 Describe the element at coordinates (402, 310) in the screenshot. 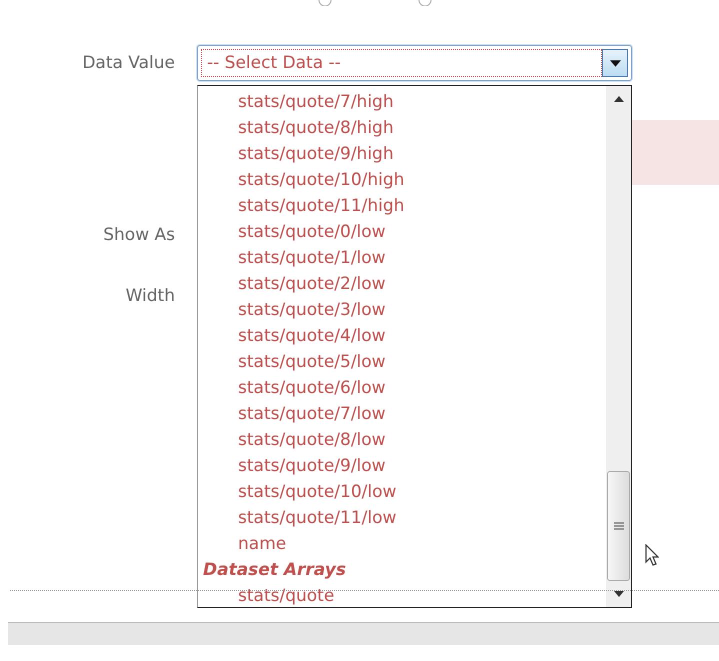

I see `dropdown-option: stats/quote/3/low` at that location.